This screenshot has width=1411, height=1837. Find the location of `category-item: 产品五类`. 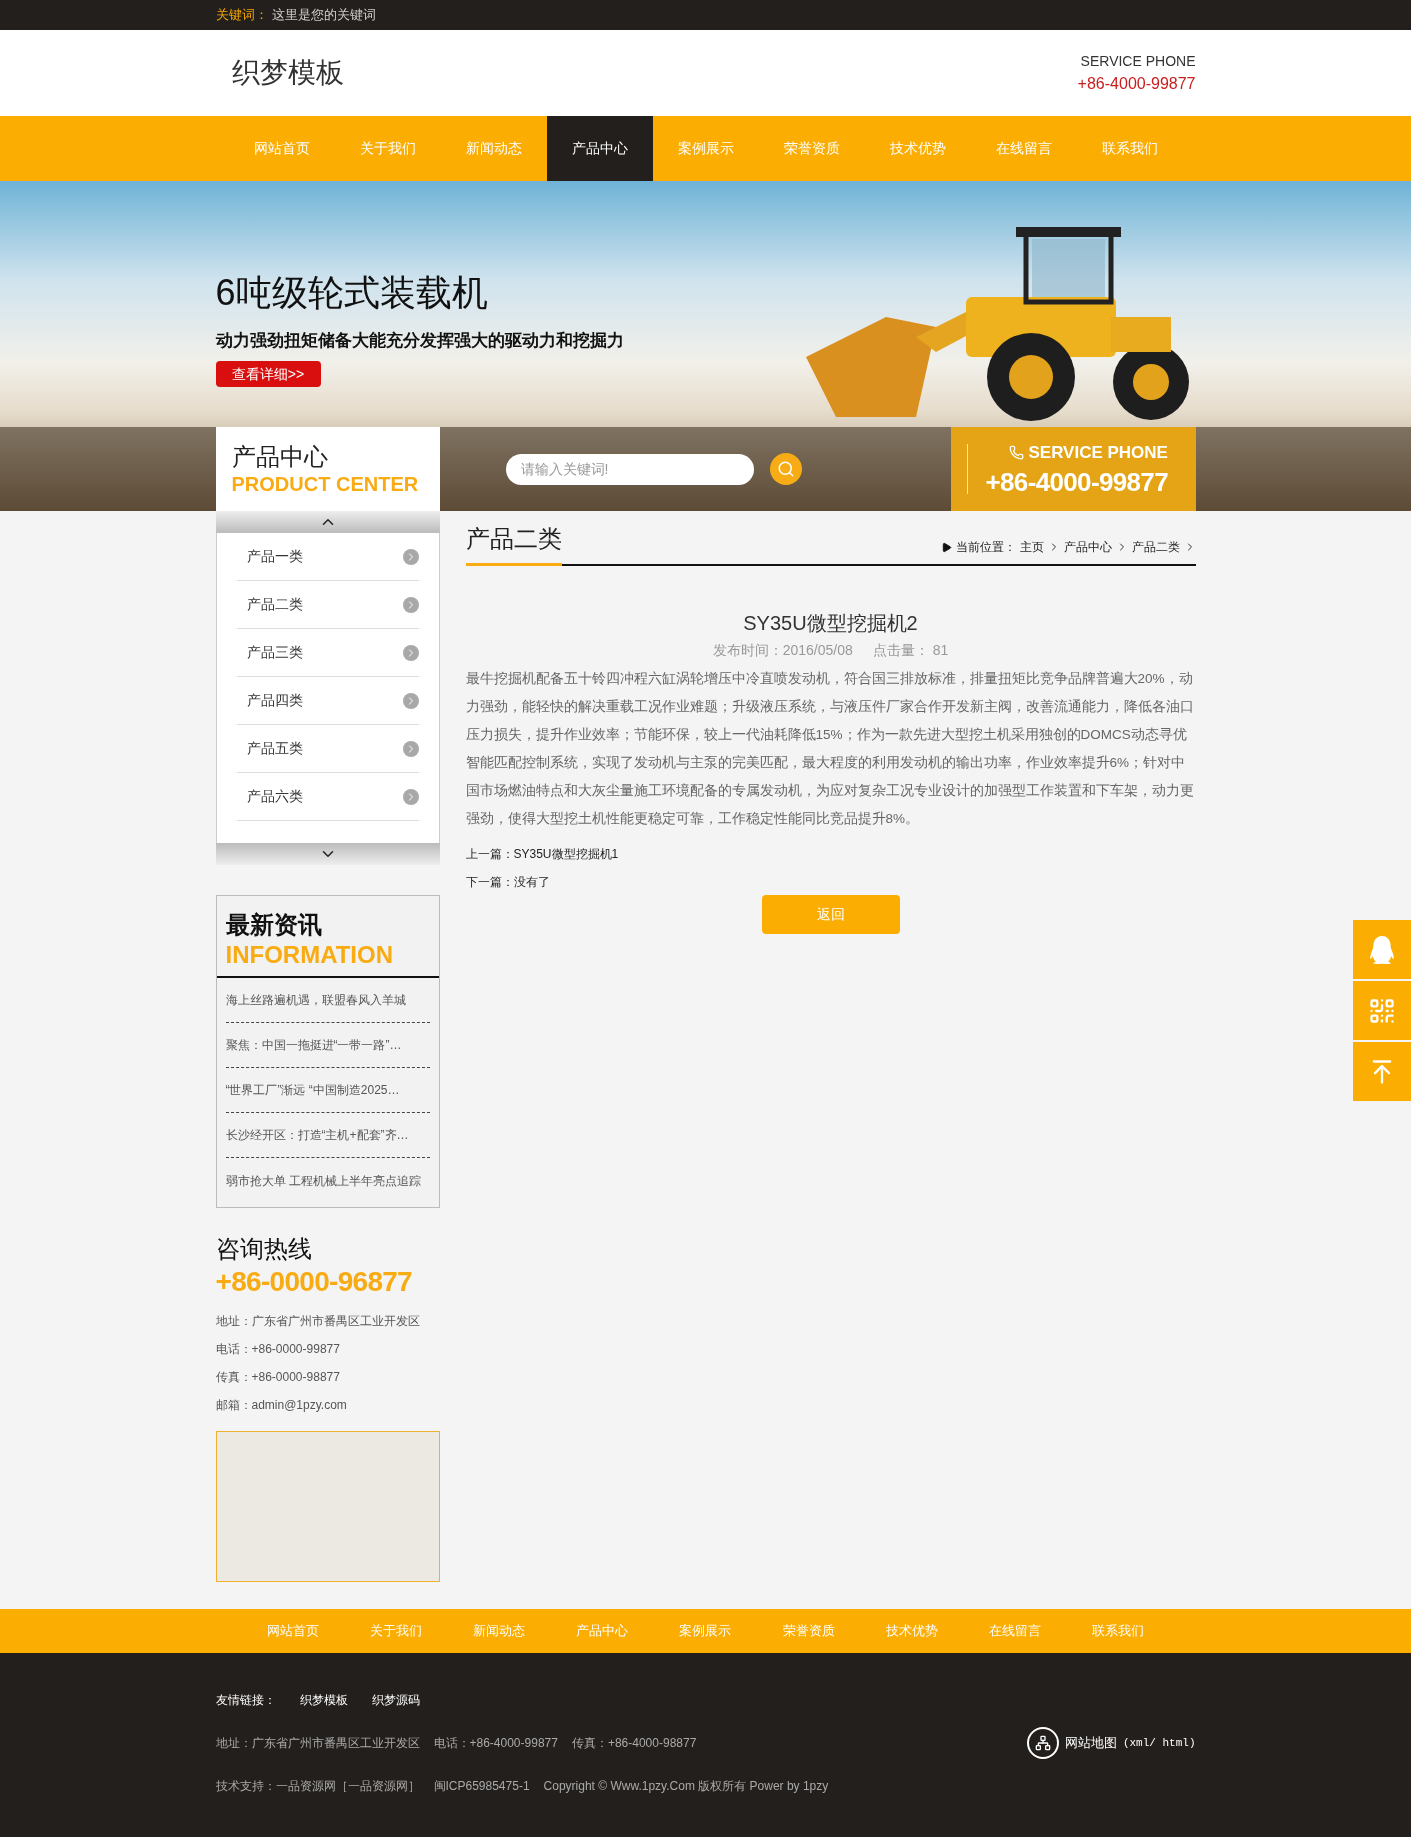

category-item: 产品五类 is located at coordinates (327, 749).